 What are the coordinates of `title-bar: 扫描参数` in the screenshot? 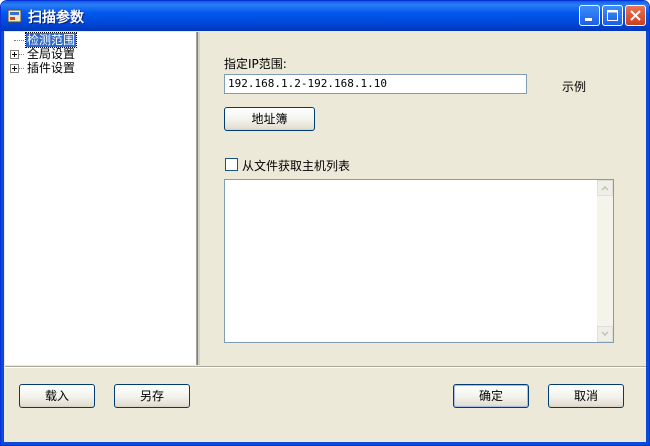 It's located at (325, 16).